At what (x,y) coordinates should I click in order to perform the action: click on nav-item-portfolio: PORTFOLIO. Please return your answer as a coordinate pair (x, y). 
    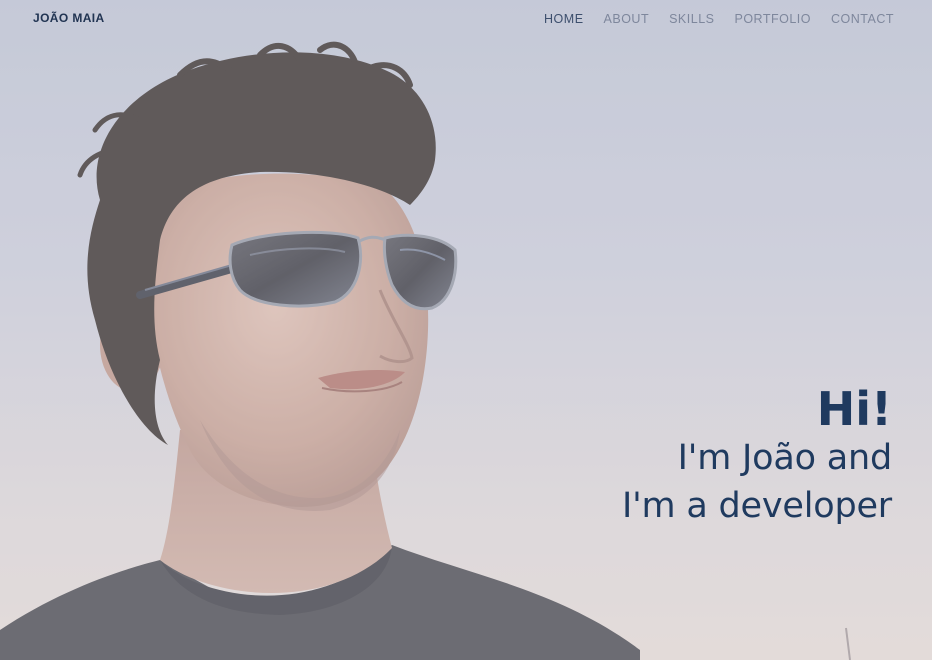
    Looking at the image, I should click on (772, 19).